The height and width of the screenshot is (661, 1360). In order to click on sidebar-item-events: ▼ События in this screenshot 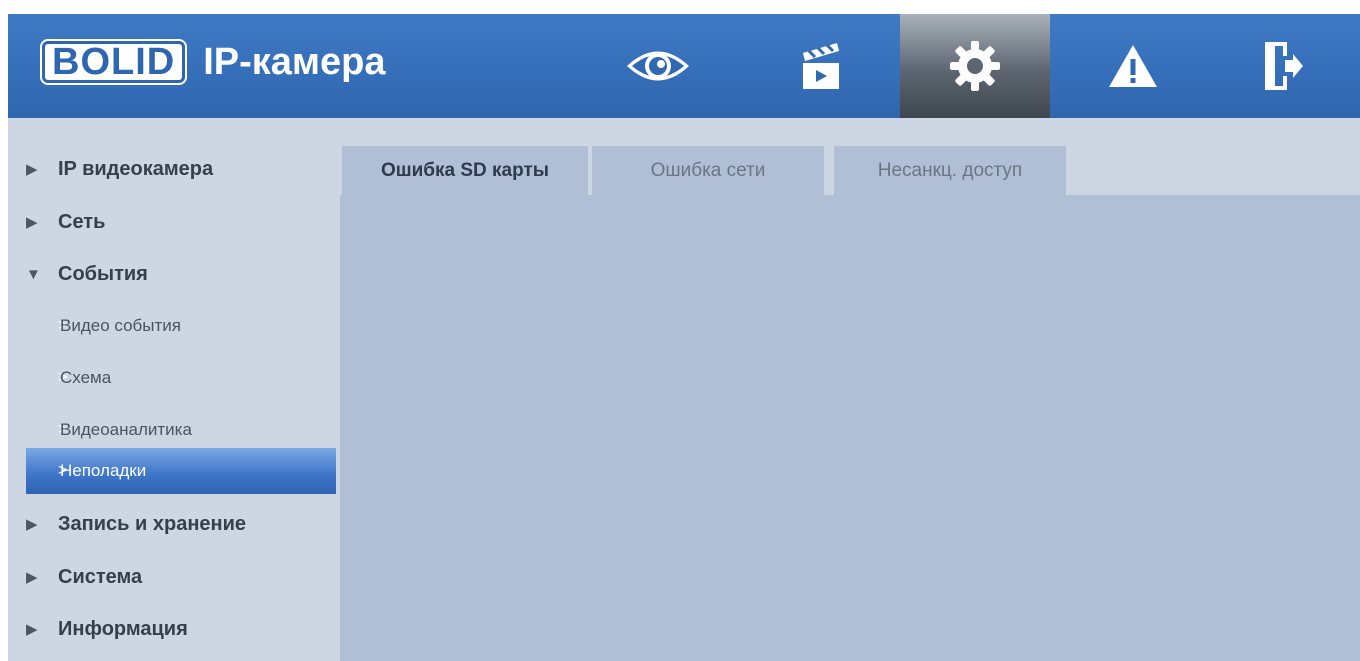, I will do `click(87, 274)`.